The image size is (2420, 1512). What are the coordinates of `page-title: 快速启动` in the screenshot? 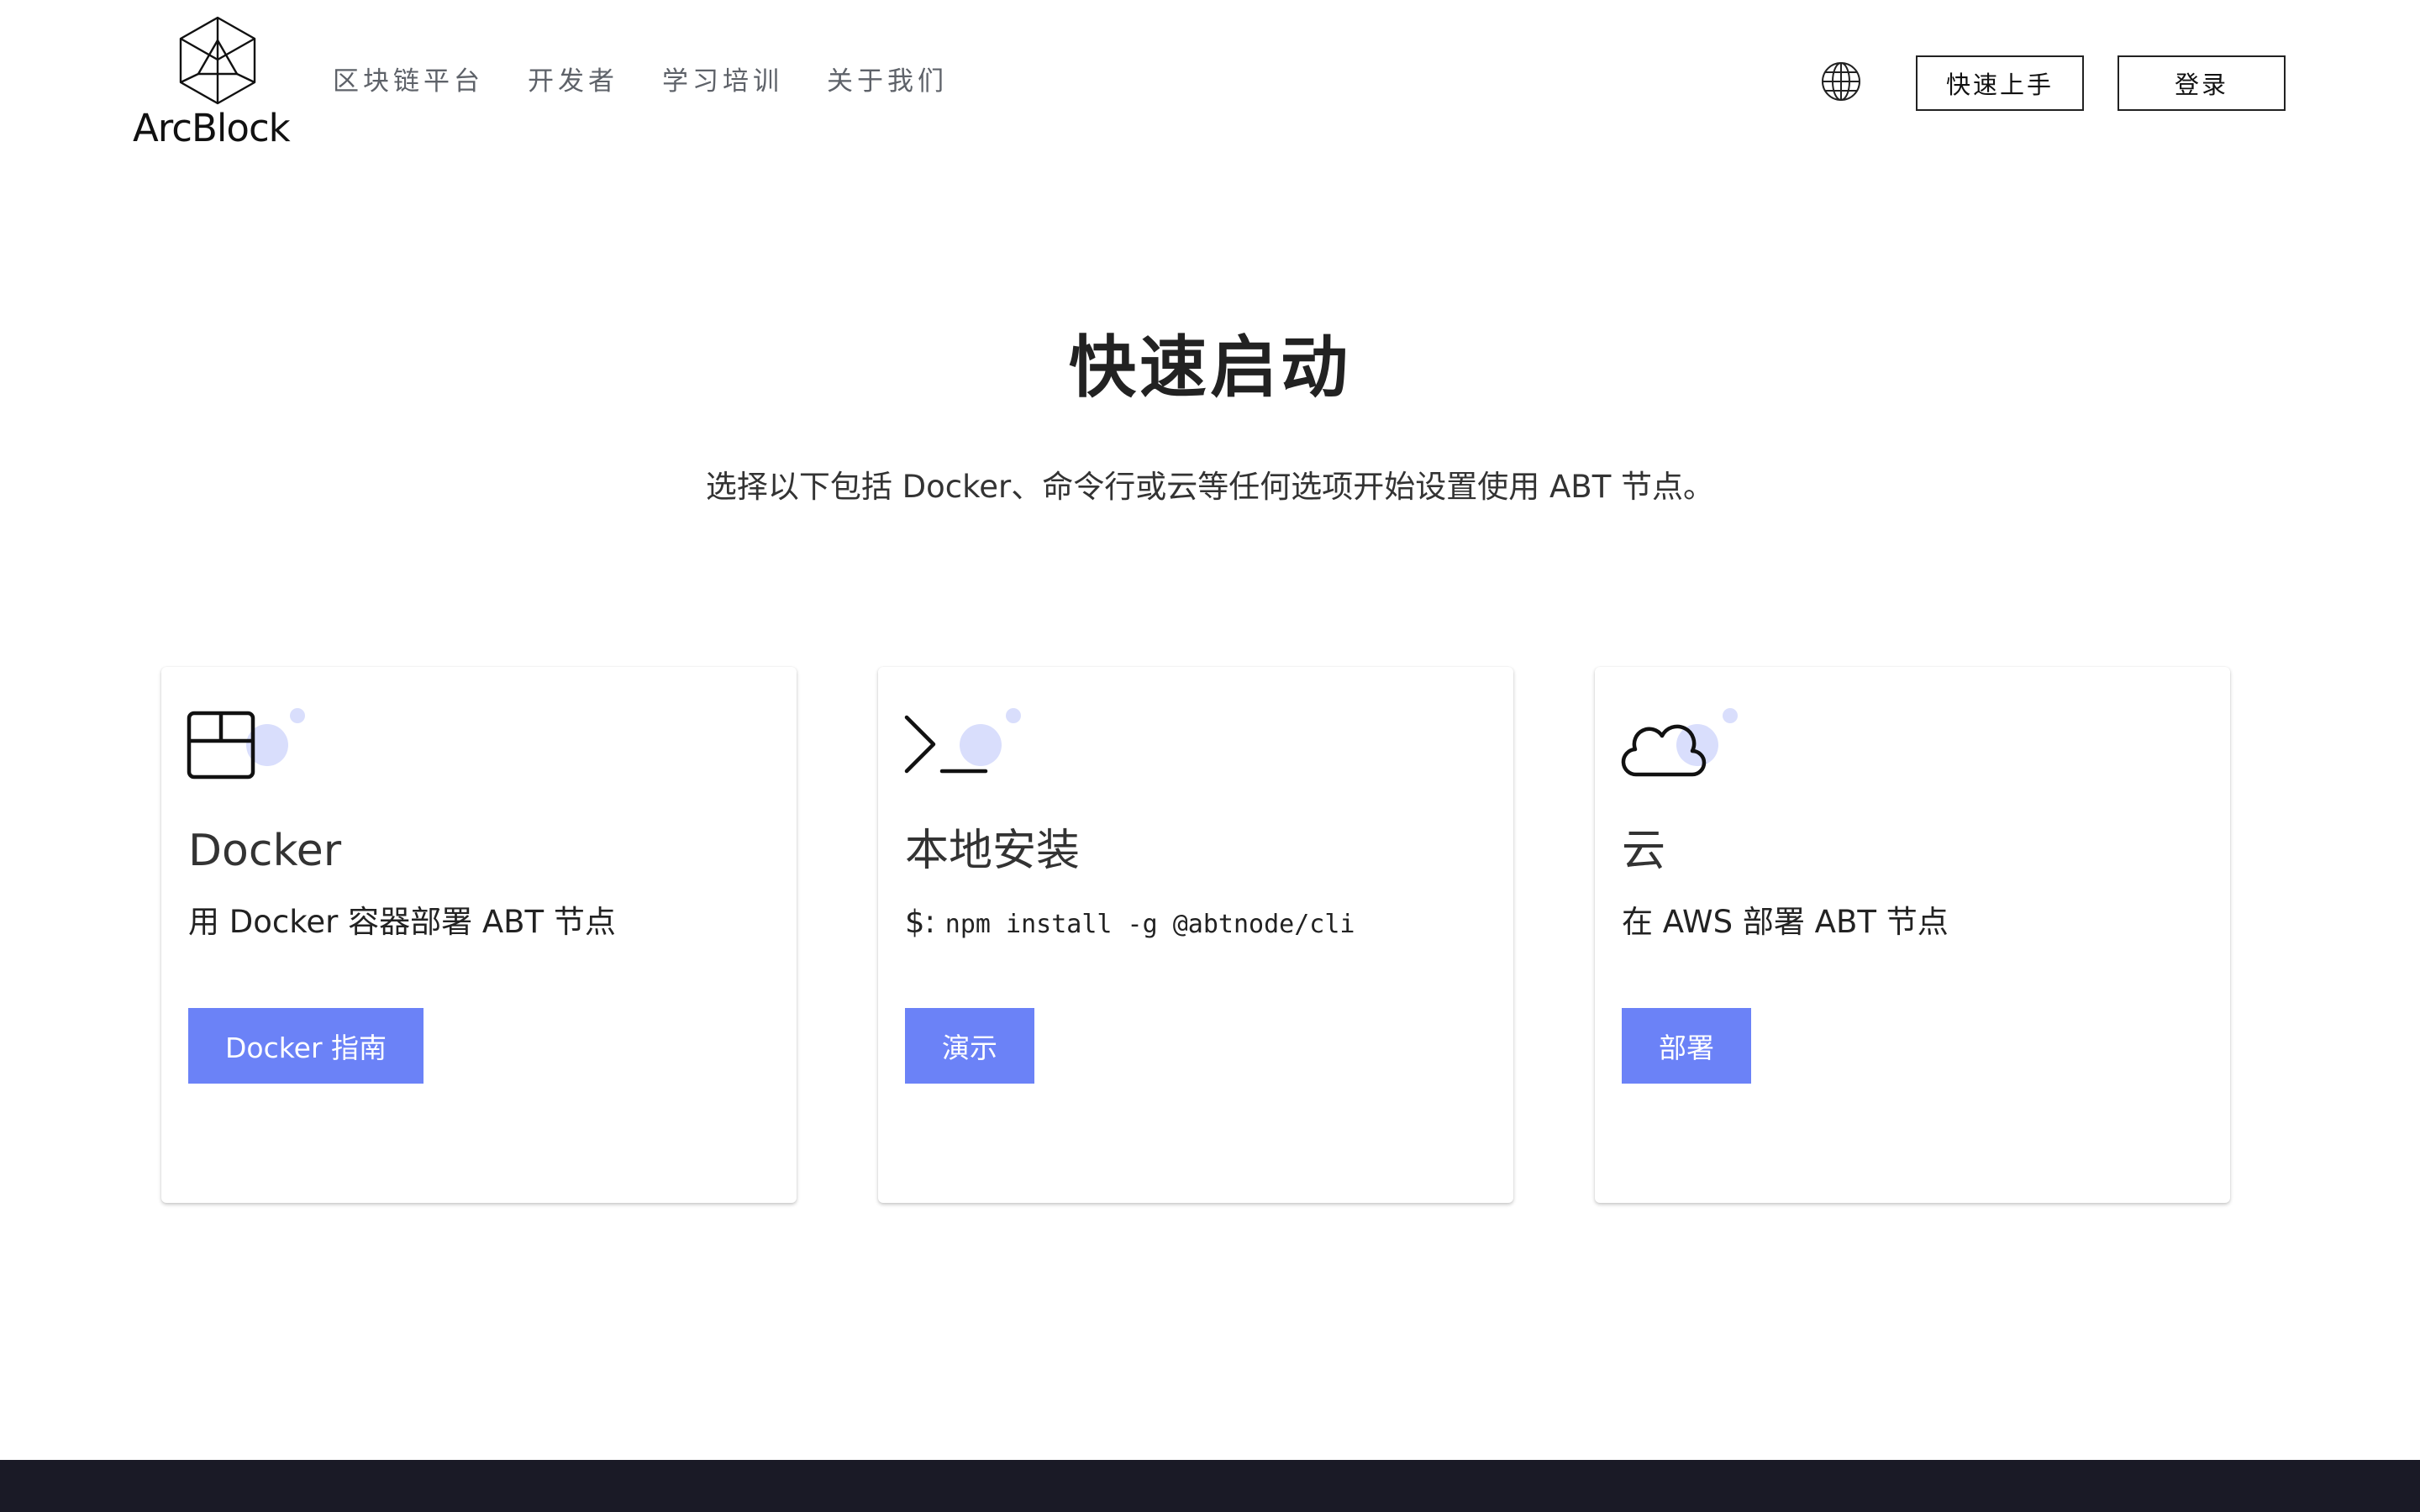 It's located at (1210, 367).